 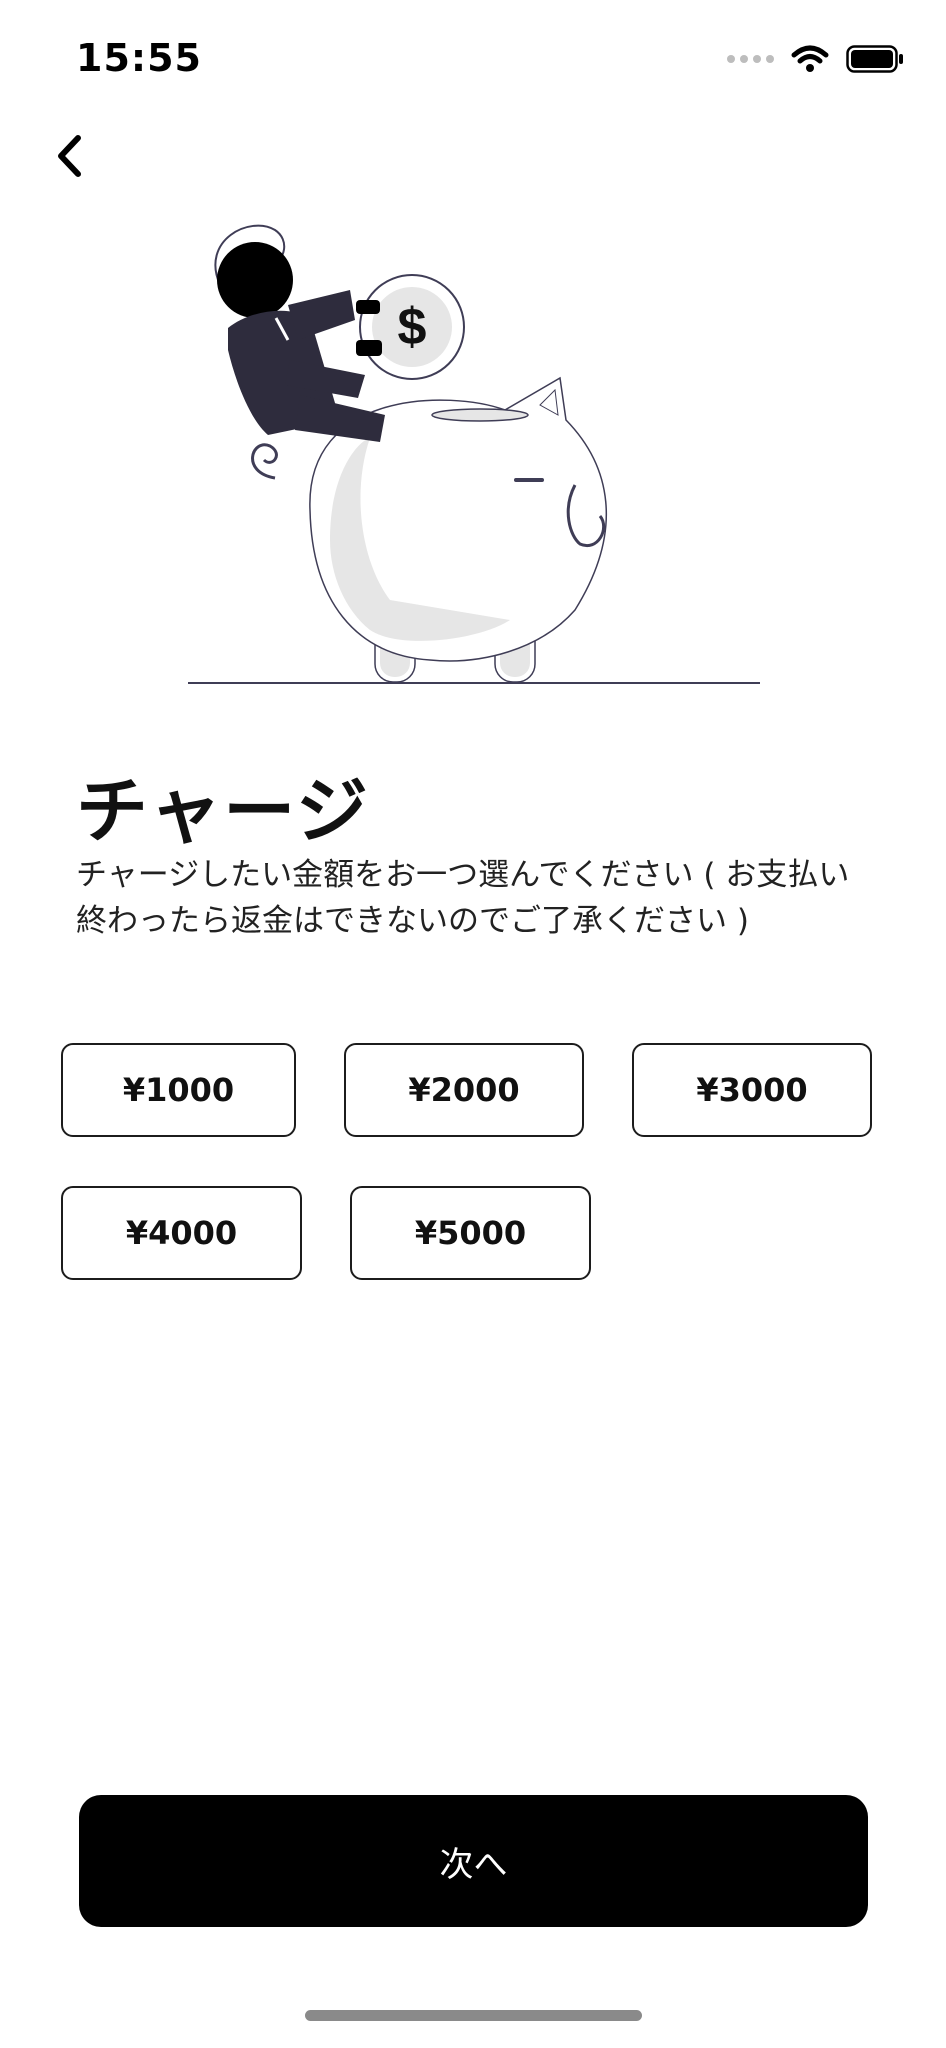 I want to click on amount-option-5000: ¥5000, so click(x=470, y=1233).